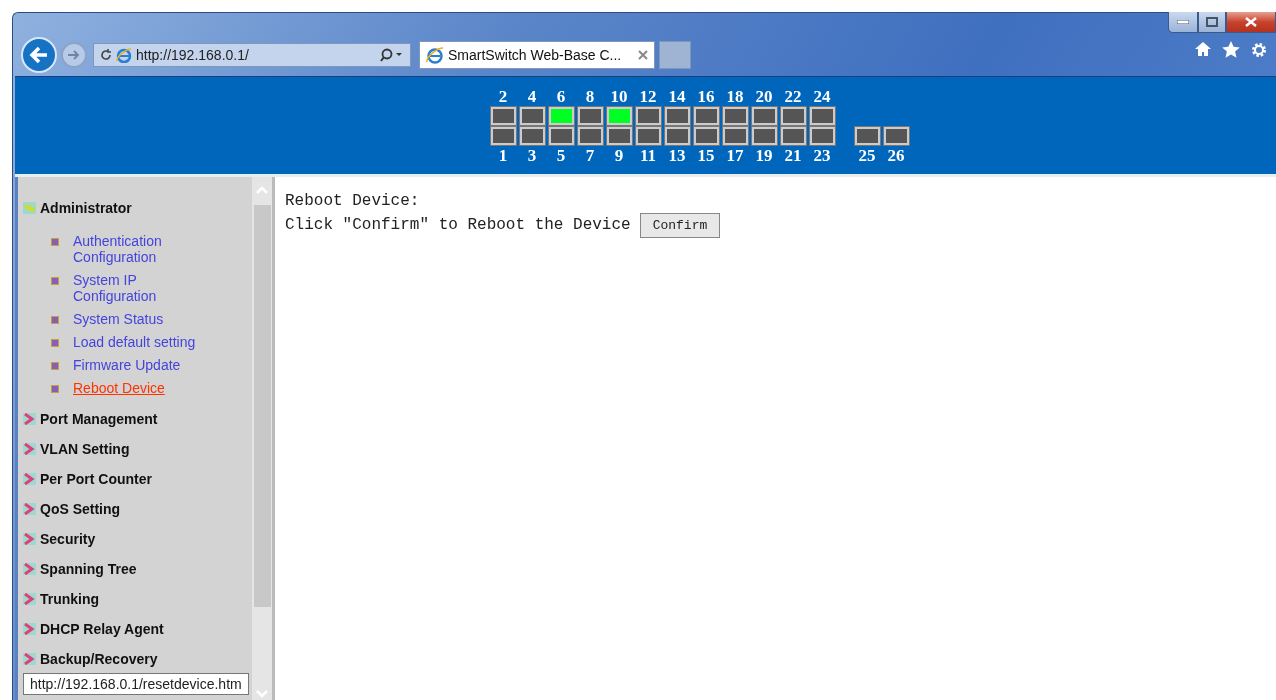  I want to click on menu-group: DHCP Relay Agent, so click(137, 629).